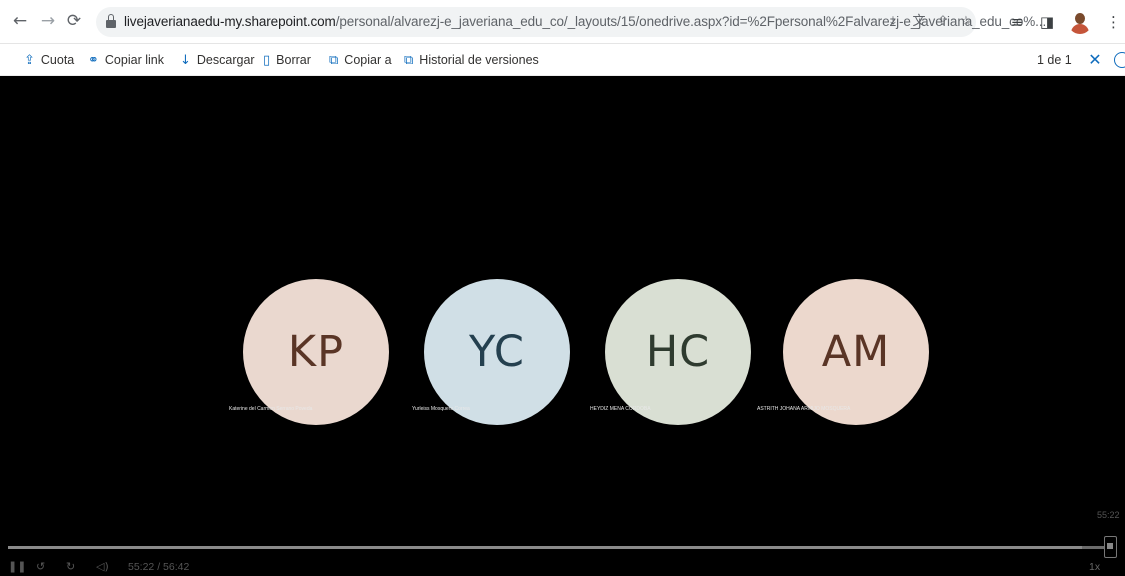  What do you see at coordinates (159, 567) in the screenshot?
I see `time-display: 55:22 / 56:42` at bounding box center [159, 567].